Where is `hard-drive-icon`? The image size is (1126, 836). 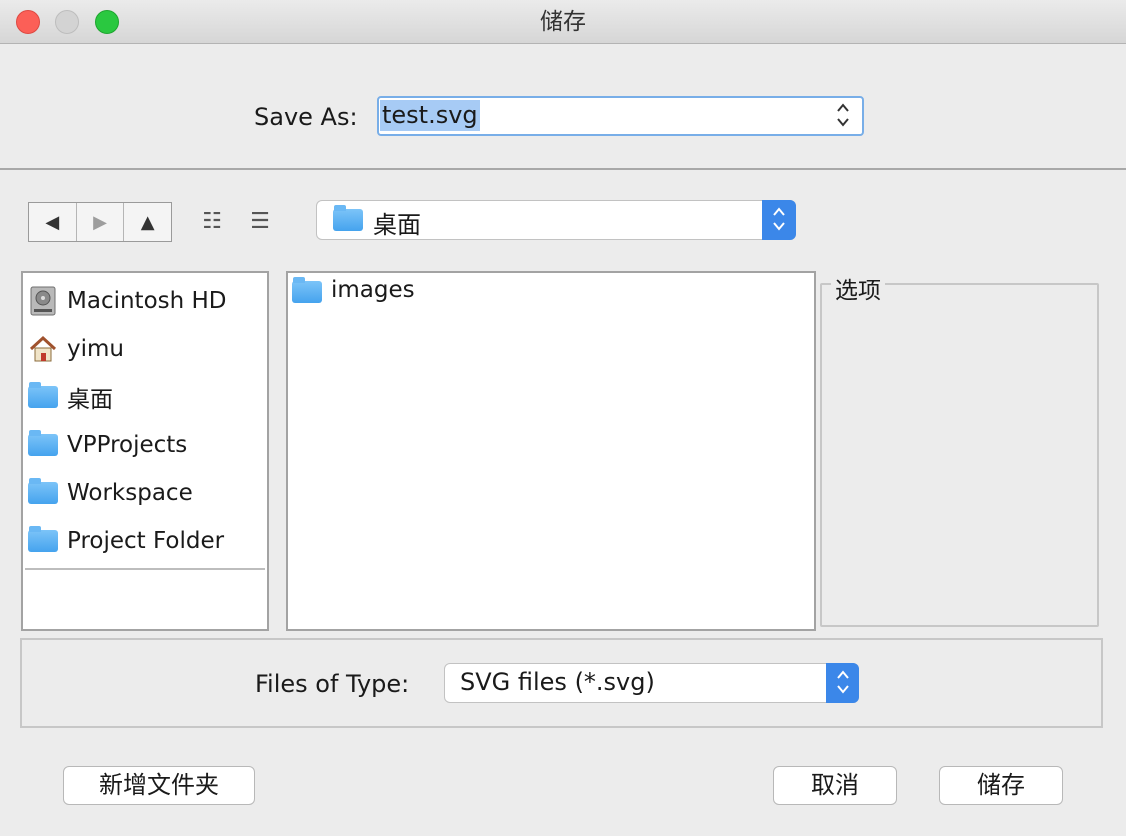
hard-drive-icon is located at coordinates (43, 301).